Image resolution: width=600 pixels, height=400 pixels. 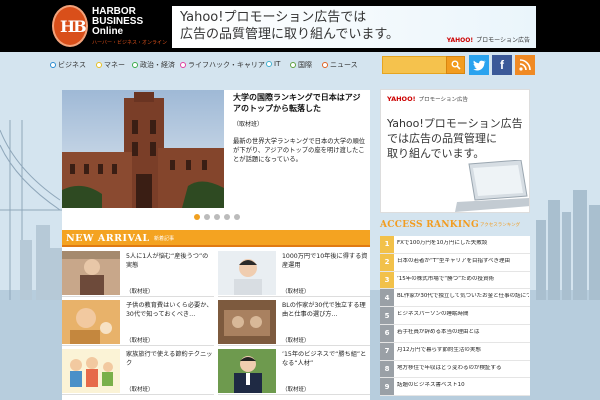 I want to click on rank-number: 9, so click(x=387, y=387).